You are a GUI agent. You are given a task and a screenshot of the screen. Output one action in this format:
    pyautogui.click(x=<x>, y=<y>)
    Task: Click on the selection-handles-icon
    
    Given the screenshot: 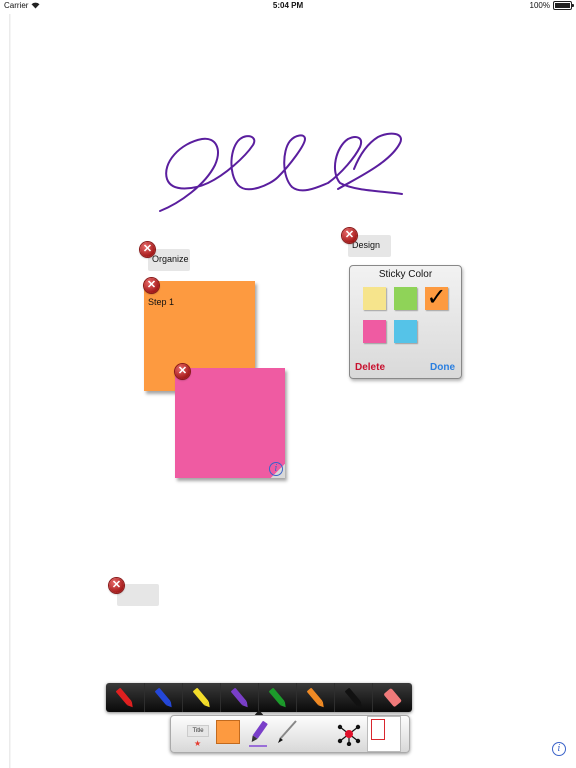 What is the action you would take?
    pyautogui.click(x=349, y=735)
    